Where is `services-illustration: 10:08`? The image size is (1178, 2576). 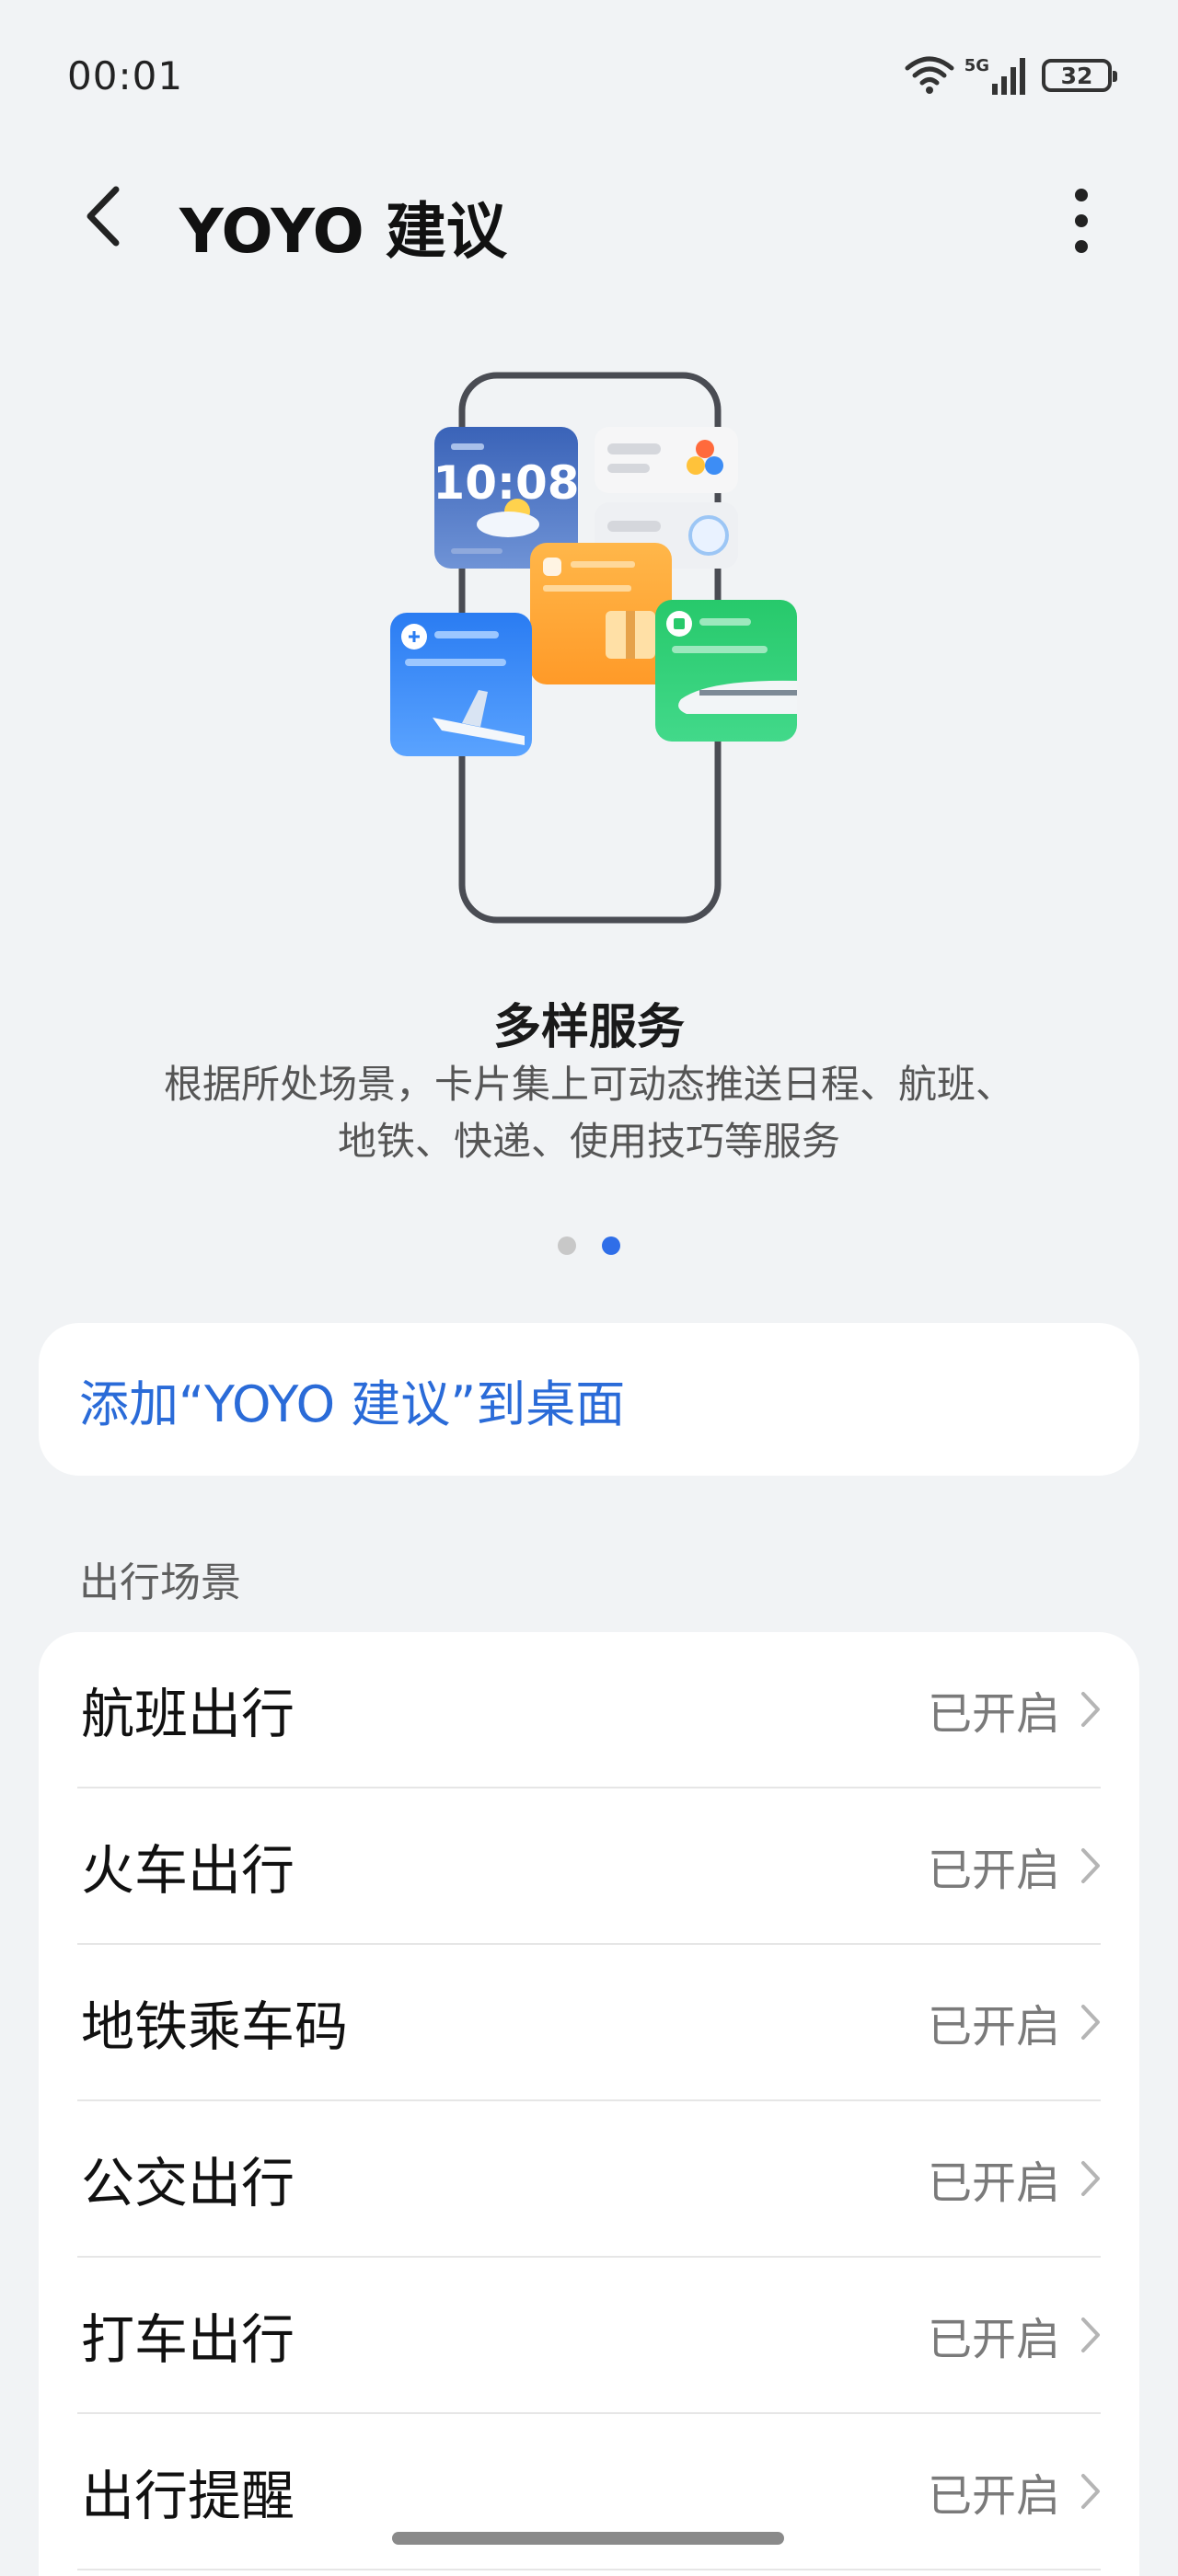
services-illustration: 10:08 is located at coordinates (607, 653).